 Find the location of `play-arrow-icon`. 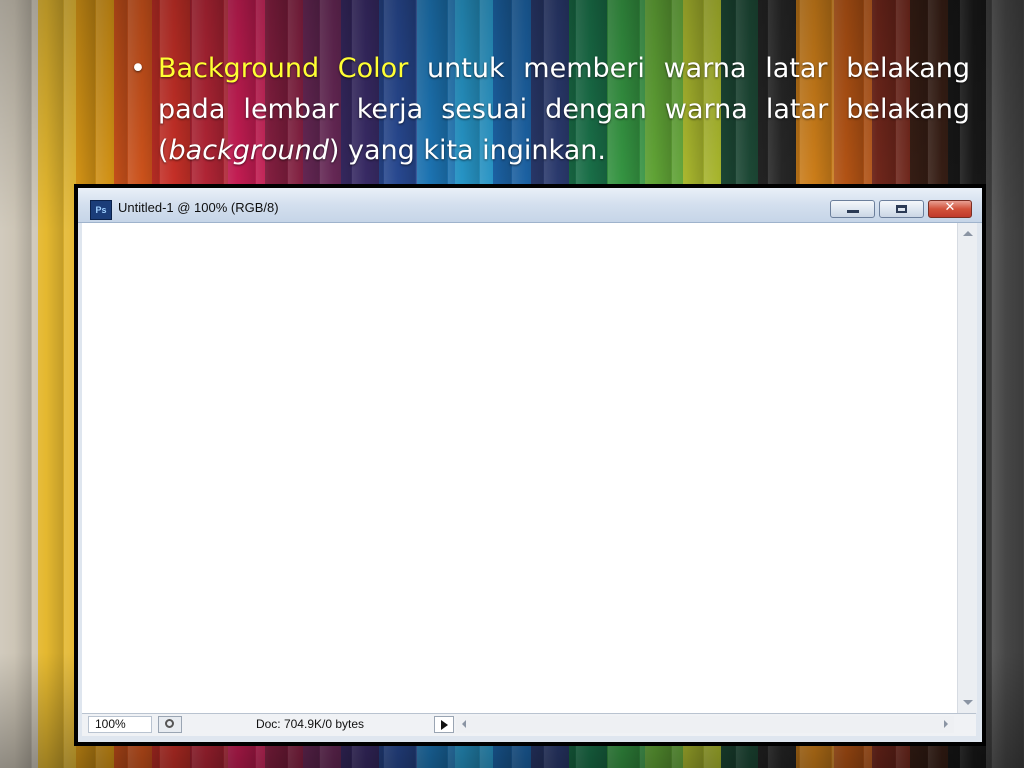

play-arrow-icon is located at coordinates (444, 725).